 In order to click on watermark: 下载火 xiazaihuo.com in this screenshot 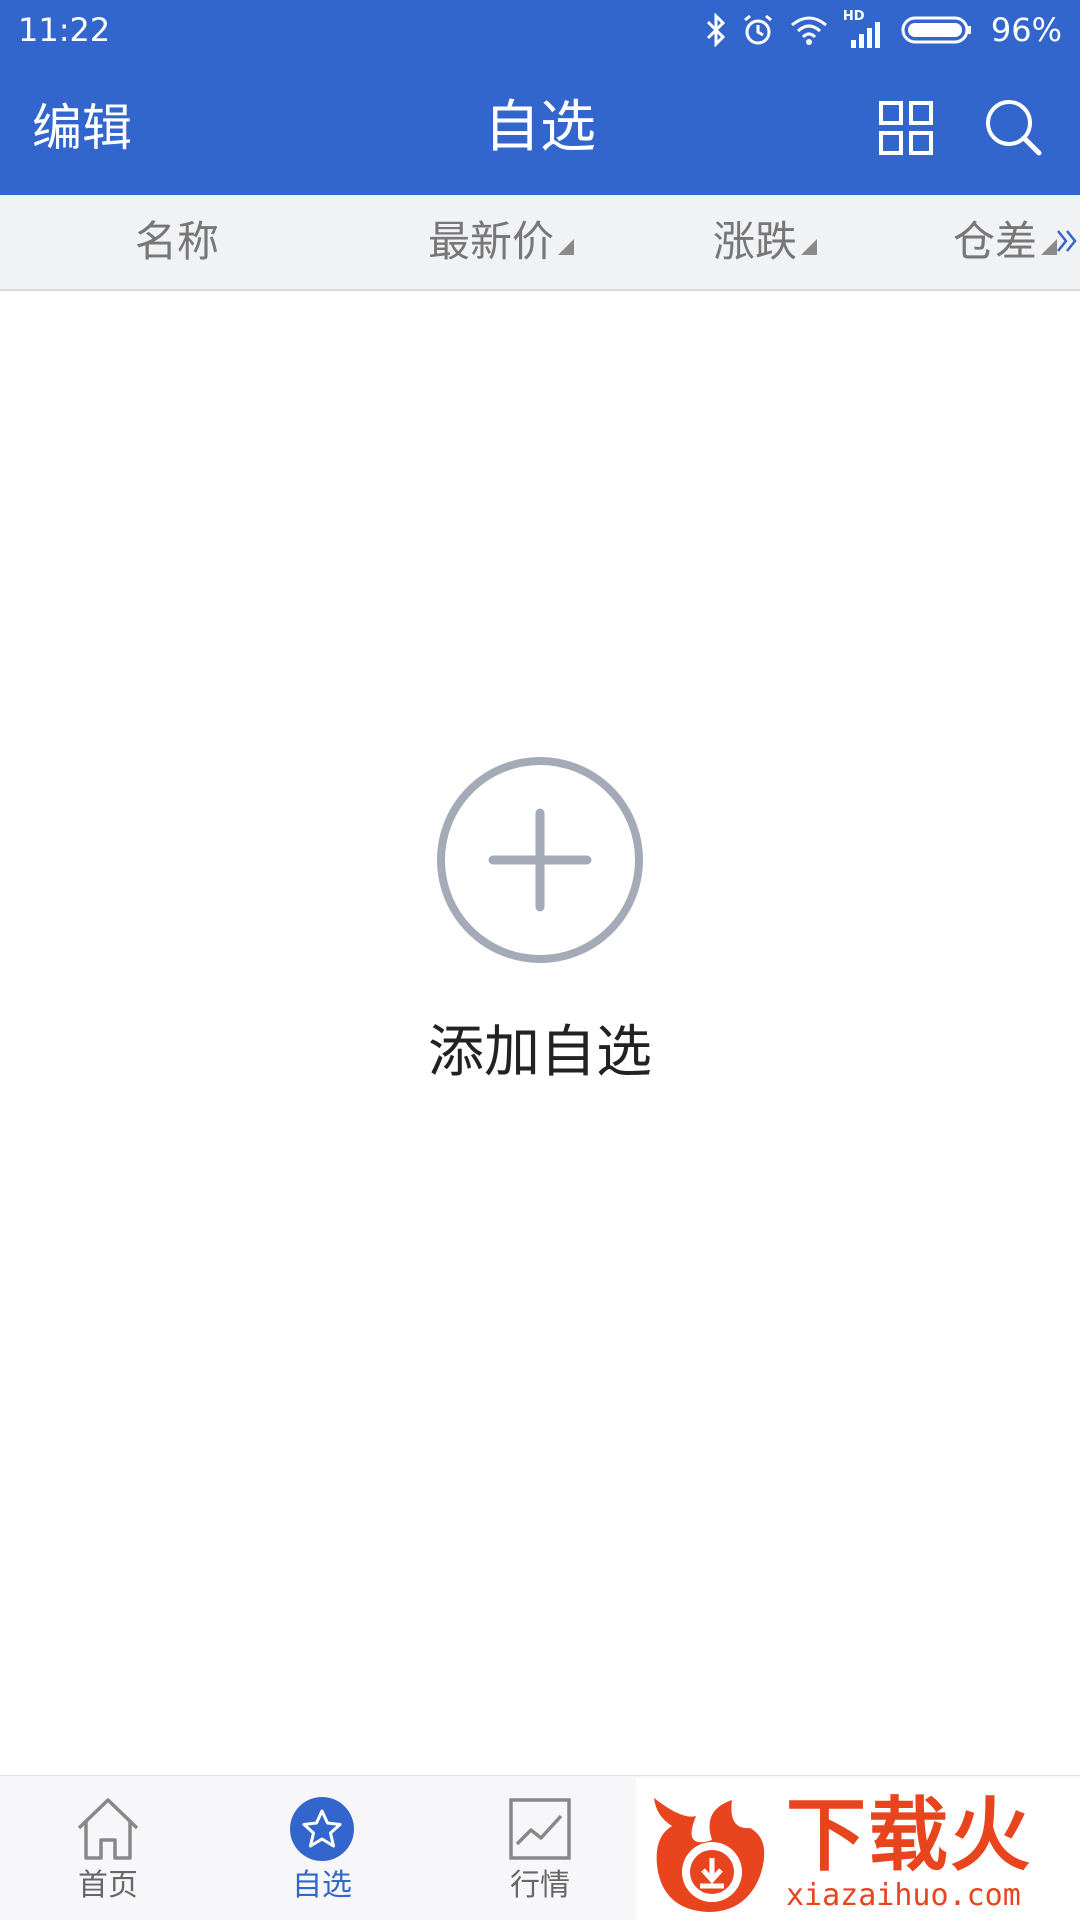, I will do `click(858, 1849)`.